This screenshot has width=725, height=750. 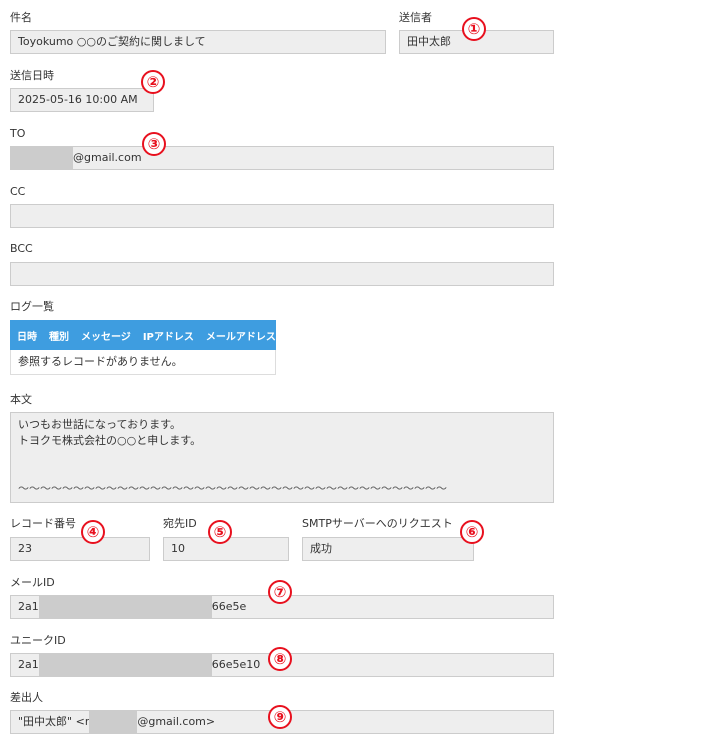 I want to click on mail-id-prefix: 2a1, so click(x=28, y=606).